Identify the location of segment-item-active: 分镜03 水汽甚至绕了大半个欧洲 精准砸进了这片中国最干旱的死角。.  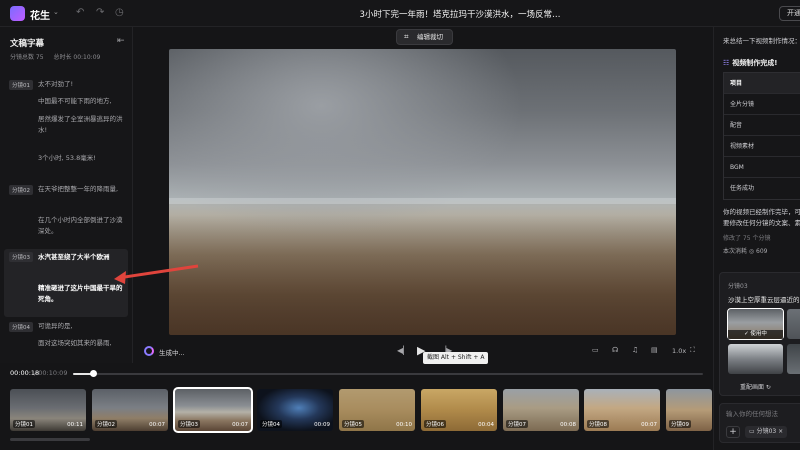
(66, 283).